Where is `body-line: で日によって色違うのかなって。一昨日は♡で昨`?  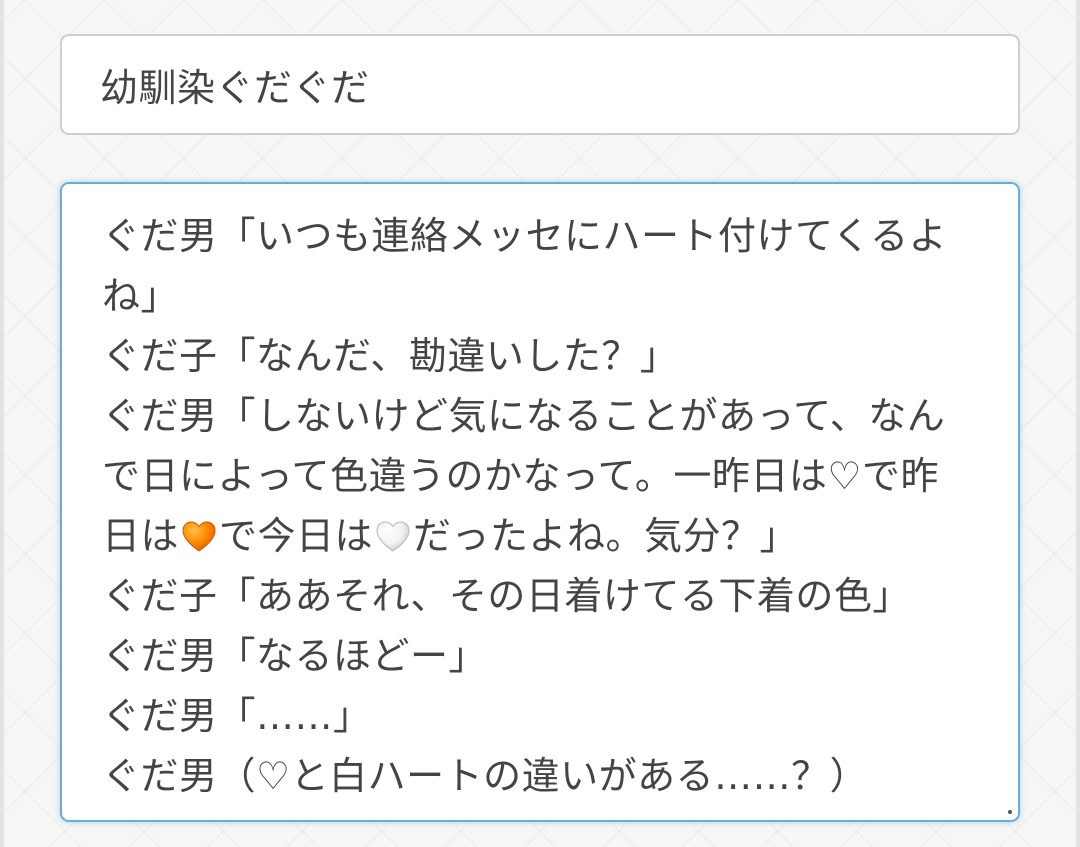
body-line: で日によって色違うのかなって。一昨日は♡で昨 is located at coordinates (540, 476).